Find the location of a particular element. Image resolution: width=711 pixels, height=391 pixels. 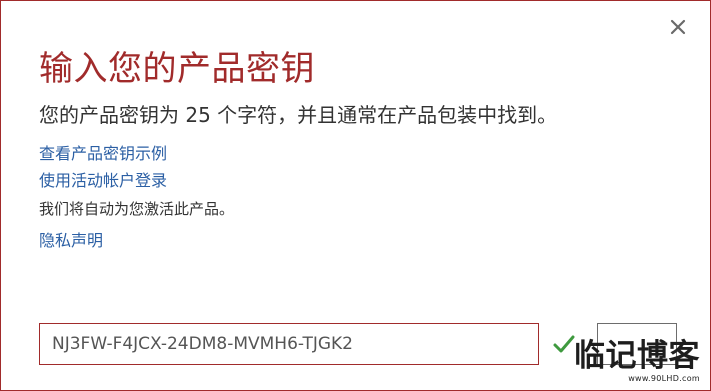

checkmark-icon is located at coordinates (564, 344).